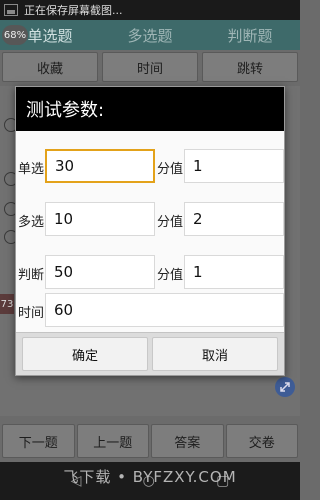 The image size is (320, 500). What do you see at coordinates (31, 169) in the screenshot?
I see `single-choice-label: 单选` at bounding box center [31, 169].